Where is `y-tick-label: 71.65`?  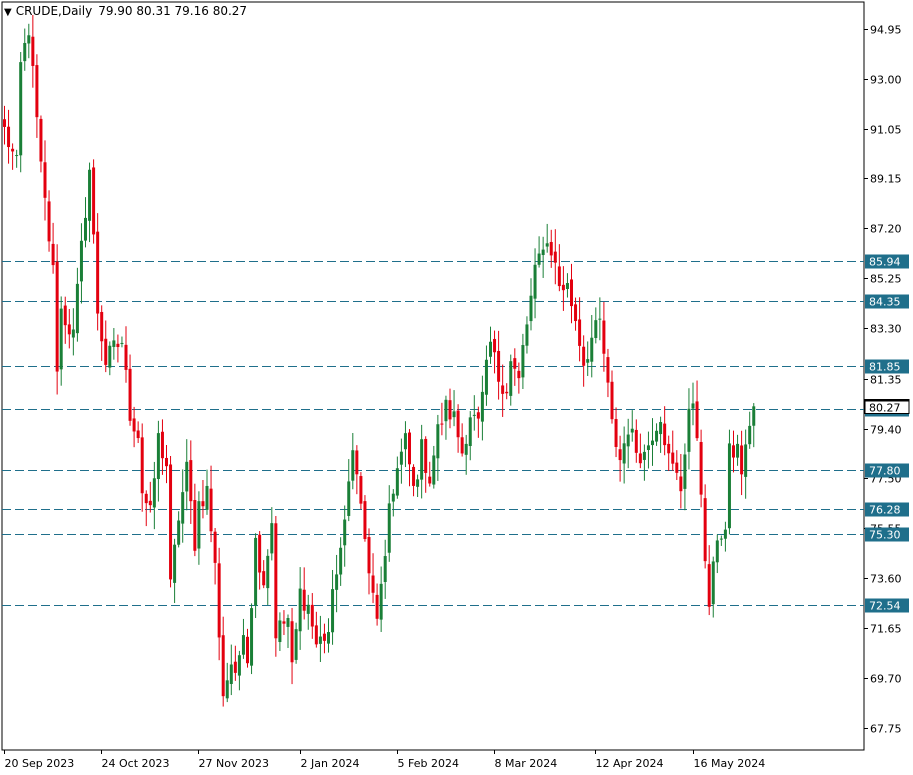 y-tick-label: 71.65 is located at coordinates (886, 629).